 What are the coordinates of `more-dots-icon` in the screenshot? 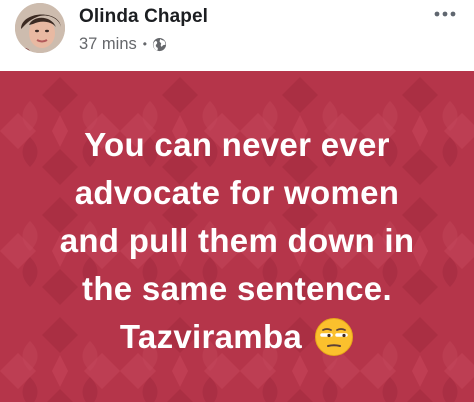 It's located at (445, 14).